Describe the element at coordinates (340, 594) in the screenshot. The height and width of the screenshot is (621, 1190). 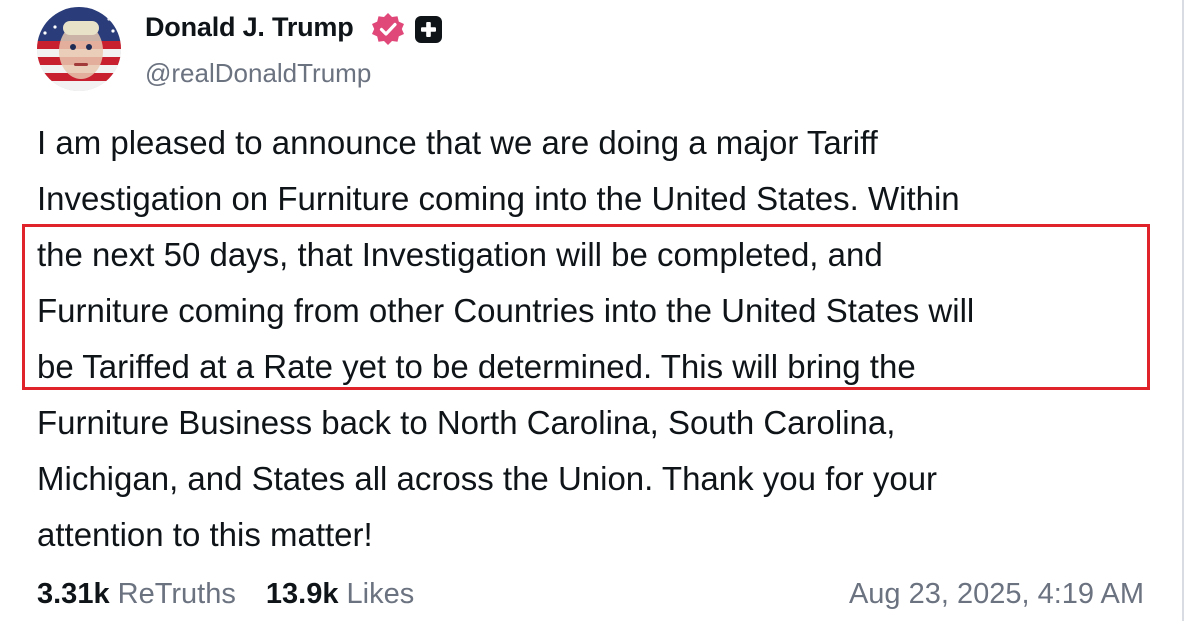
I see `likes-stat: 13.9k Likes` at that location.